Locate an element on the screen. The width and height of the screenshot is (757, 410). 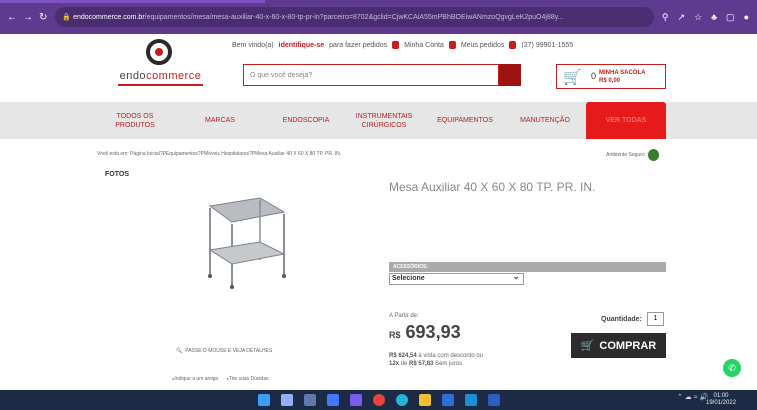
star-icon: ☆ is located at coordinates (698, 17).